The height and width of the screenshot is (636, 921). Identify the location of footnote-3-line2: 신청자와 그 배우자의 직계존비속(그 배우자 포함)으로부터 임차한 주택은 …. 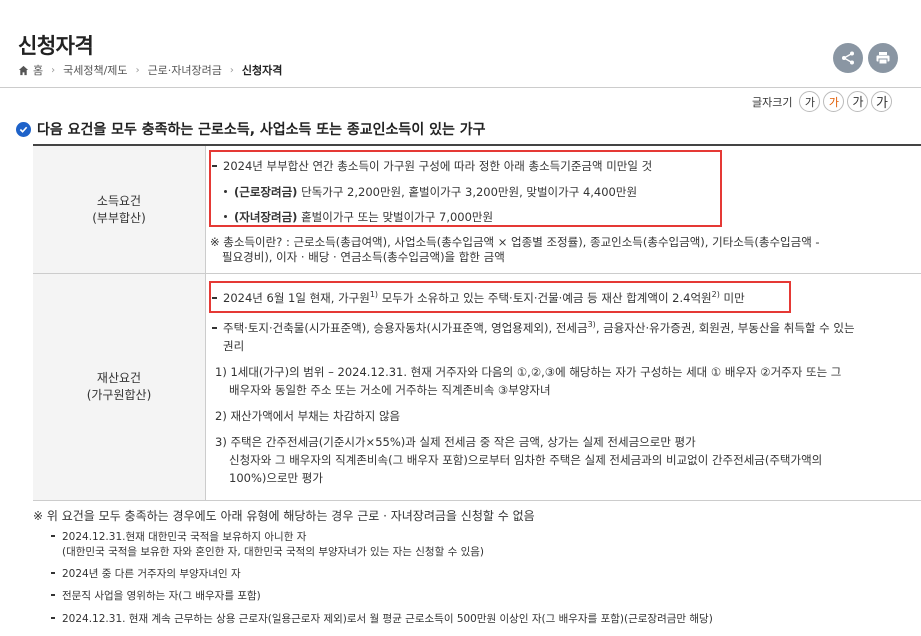
(526, 460).